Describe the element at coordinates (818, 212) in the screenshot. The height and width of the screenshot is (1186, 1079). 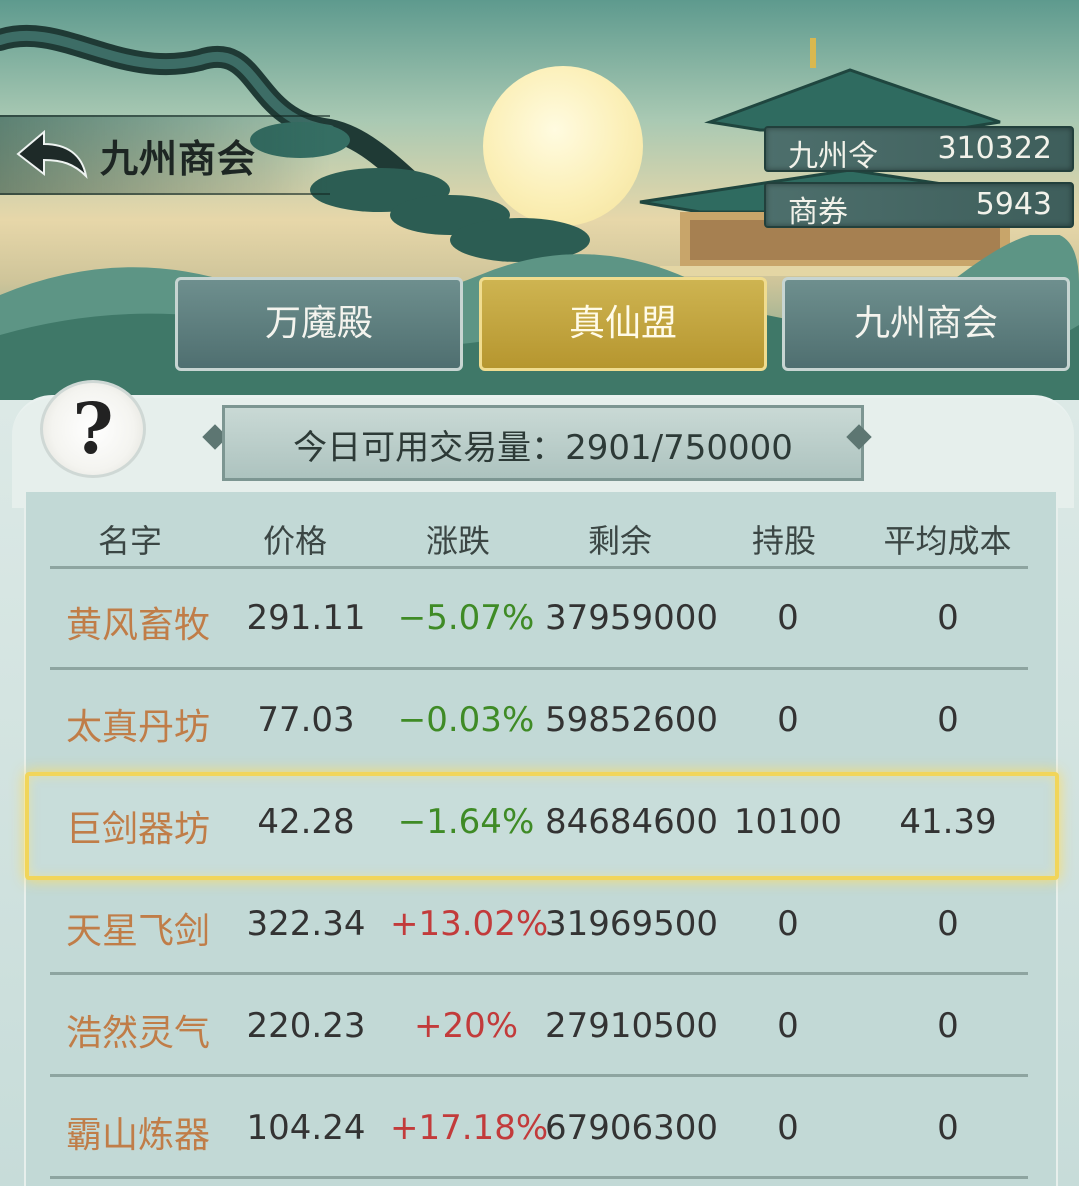
I see `resource-label: 商券` at that location.